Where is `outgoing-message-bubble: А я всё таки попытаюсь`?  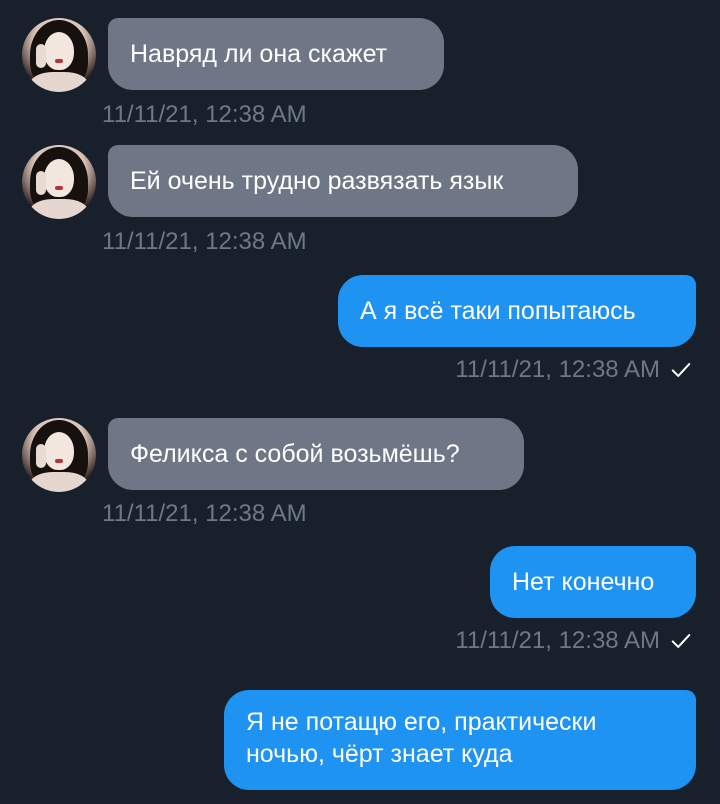 outgoing-message-bubble: А я всё таки попытаюсь is located at coordinates (517, 311).